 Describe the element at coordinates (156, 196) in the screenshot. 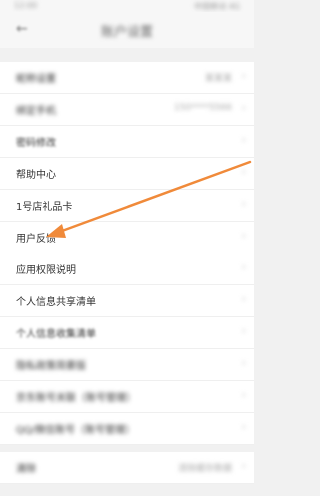

I see `annotation-arrow-shaft` at that location.